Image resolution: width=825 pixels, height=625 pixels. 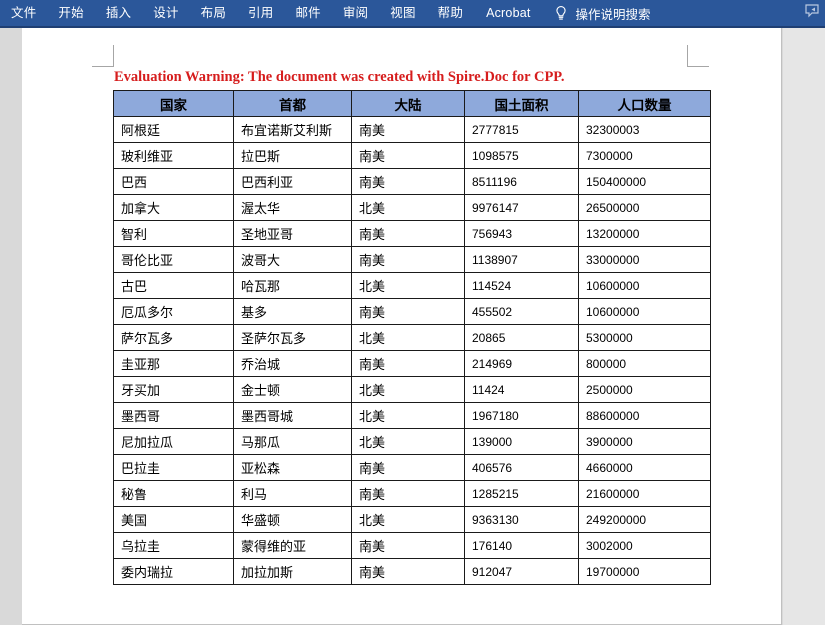 What do you see at coordinates (292, 129) in the screenshot?
I see `table-cell: 布宜诺斯艾利斯` at bounding box center [292, 129].